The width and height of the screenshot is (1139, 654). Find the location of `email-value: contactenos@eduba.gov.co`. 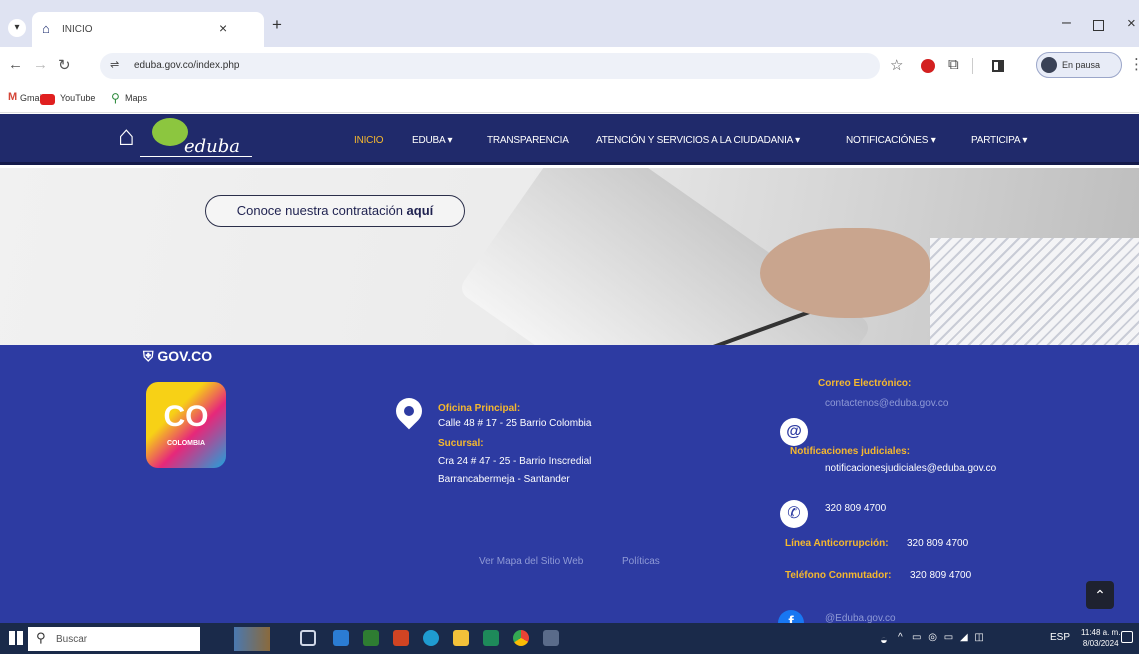

email-value: contactenos@eduba.gov.co is located at coordinates (886, 403).